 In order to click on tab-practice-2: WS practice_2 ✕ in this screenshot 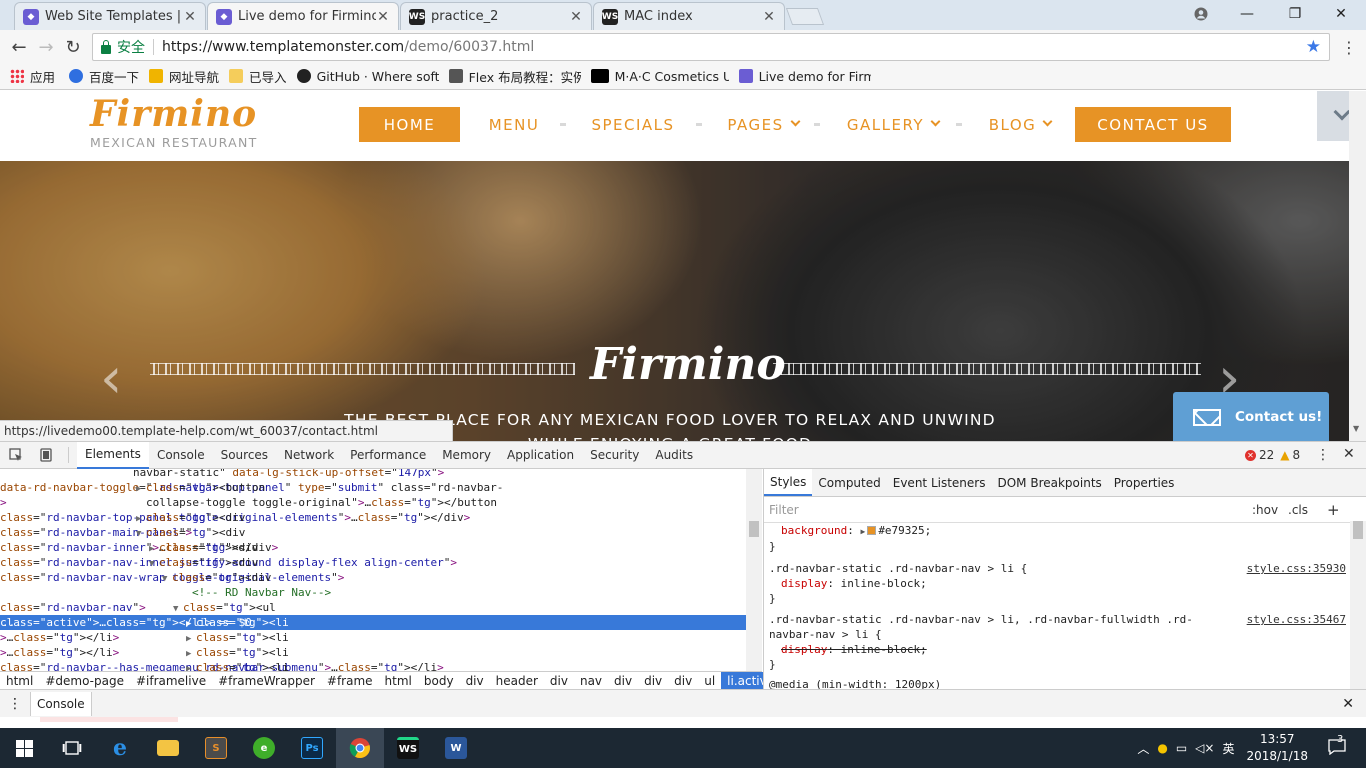, I will do `click(496, 16)`.